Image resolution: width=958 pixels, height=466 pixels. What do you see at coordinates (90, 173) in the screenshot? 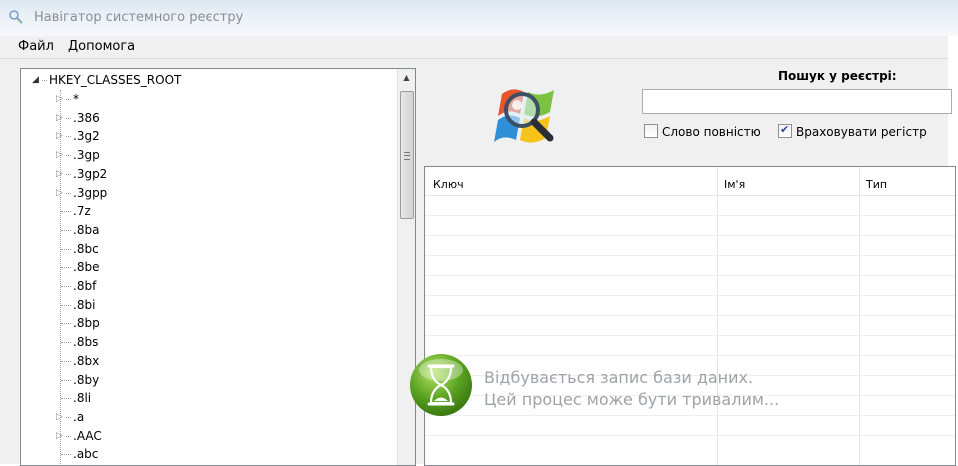
I see `tree-node-label: .3gp2` at bounding box center [90, 173].